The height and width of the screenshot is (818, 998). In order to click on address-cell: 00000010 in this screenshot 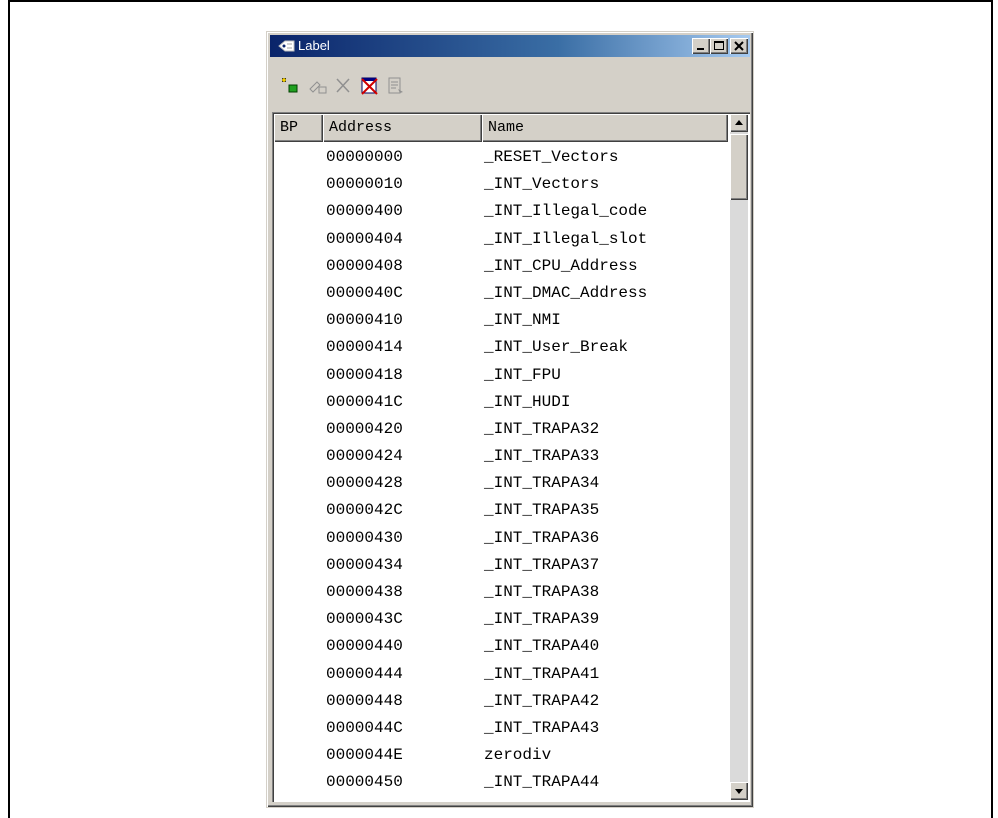, I will do `click(364, 184)`.